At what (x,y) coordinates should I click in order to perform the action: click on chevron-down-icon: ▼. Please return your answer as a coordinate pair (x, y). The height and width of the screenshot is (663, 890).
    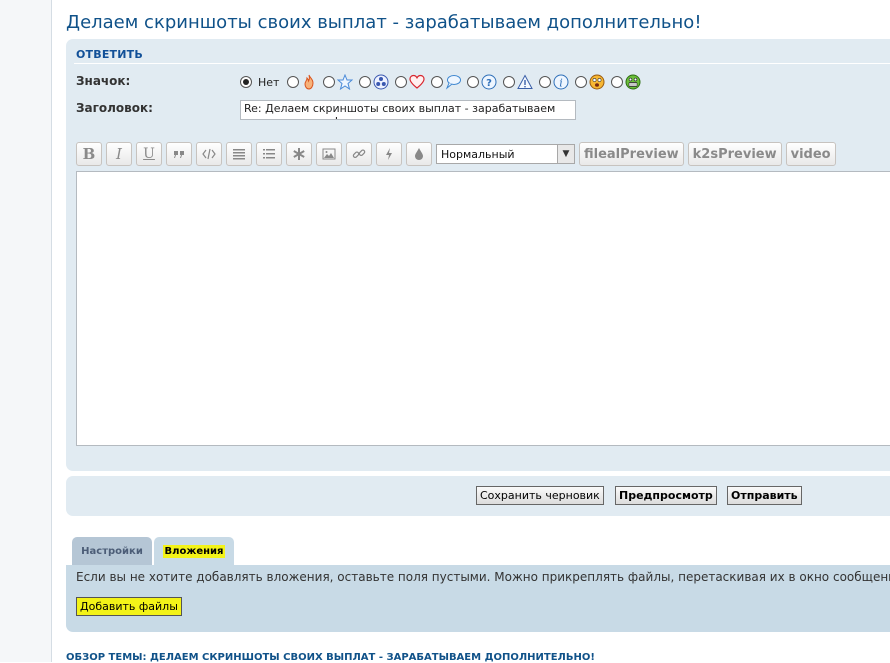
    Looking at the image, I should click on (565, 154).